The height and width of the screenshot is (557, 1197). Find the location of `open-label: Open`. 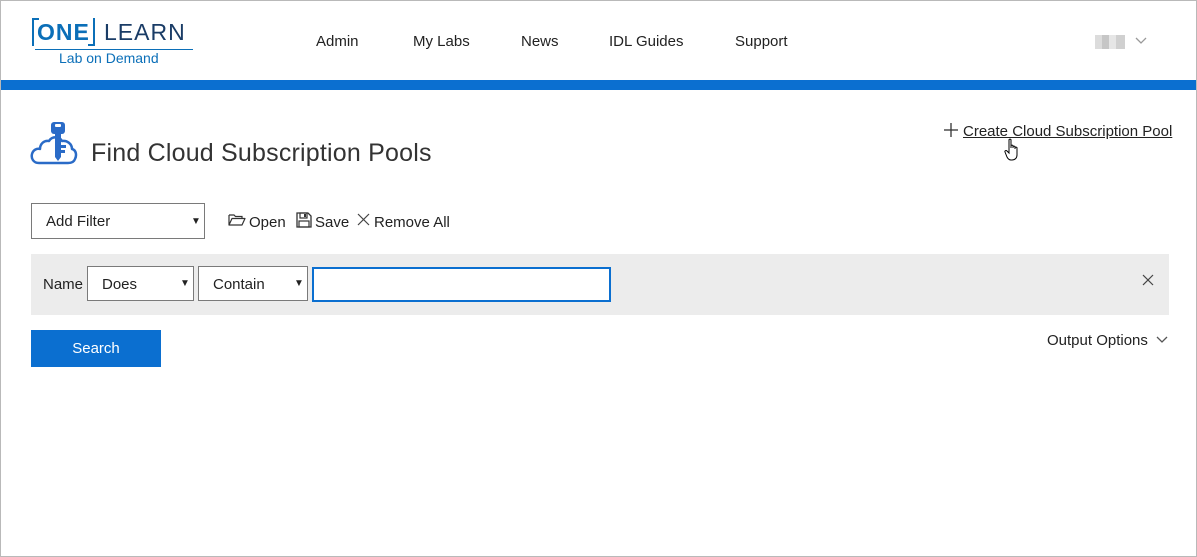

open-label: Open is located at coordinates (267, 222).